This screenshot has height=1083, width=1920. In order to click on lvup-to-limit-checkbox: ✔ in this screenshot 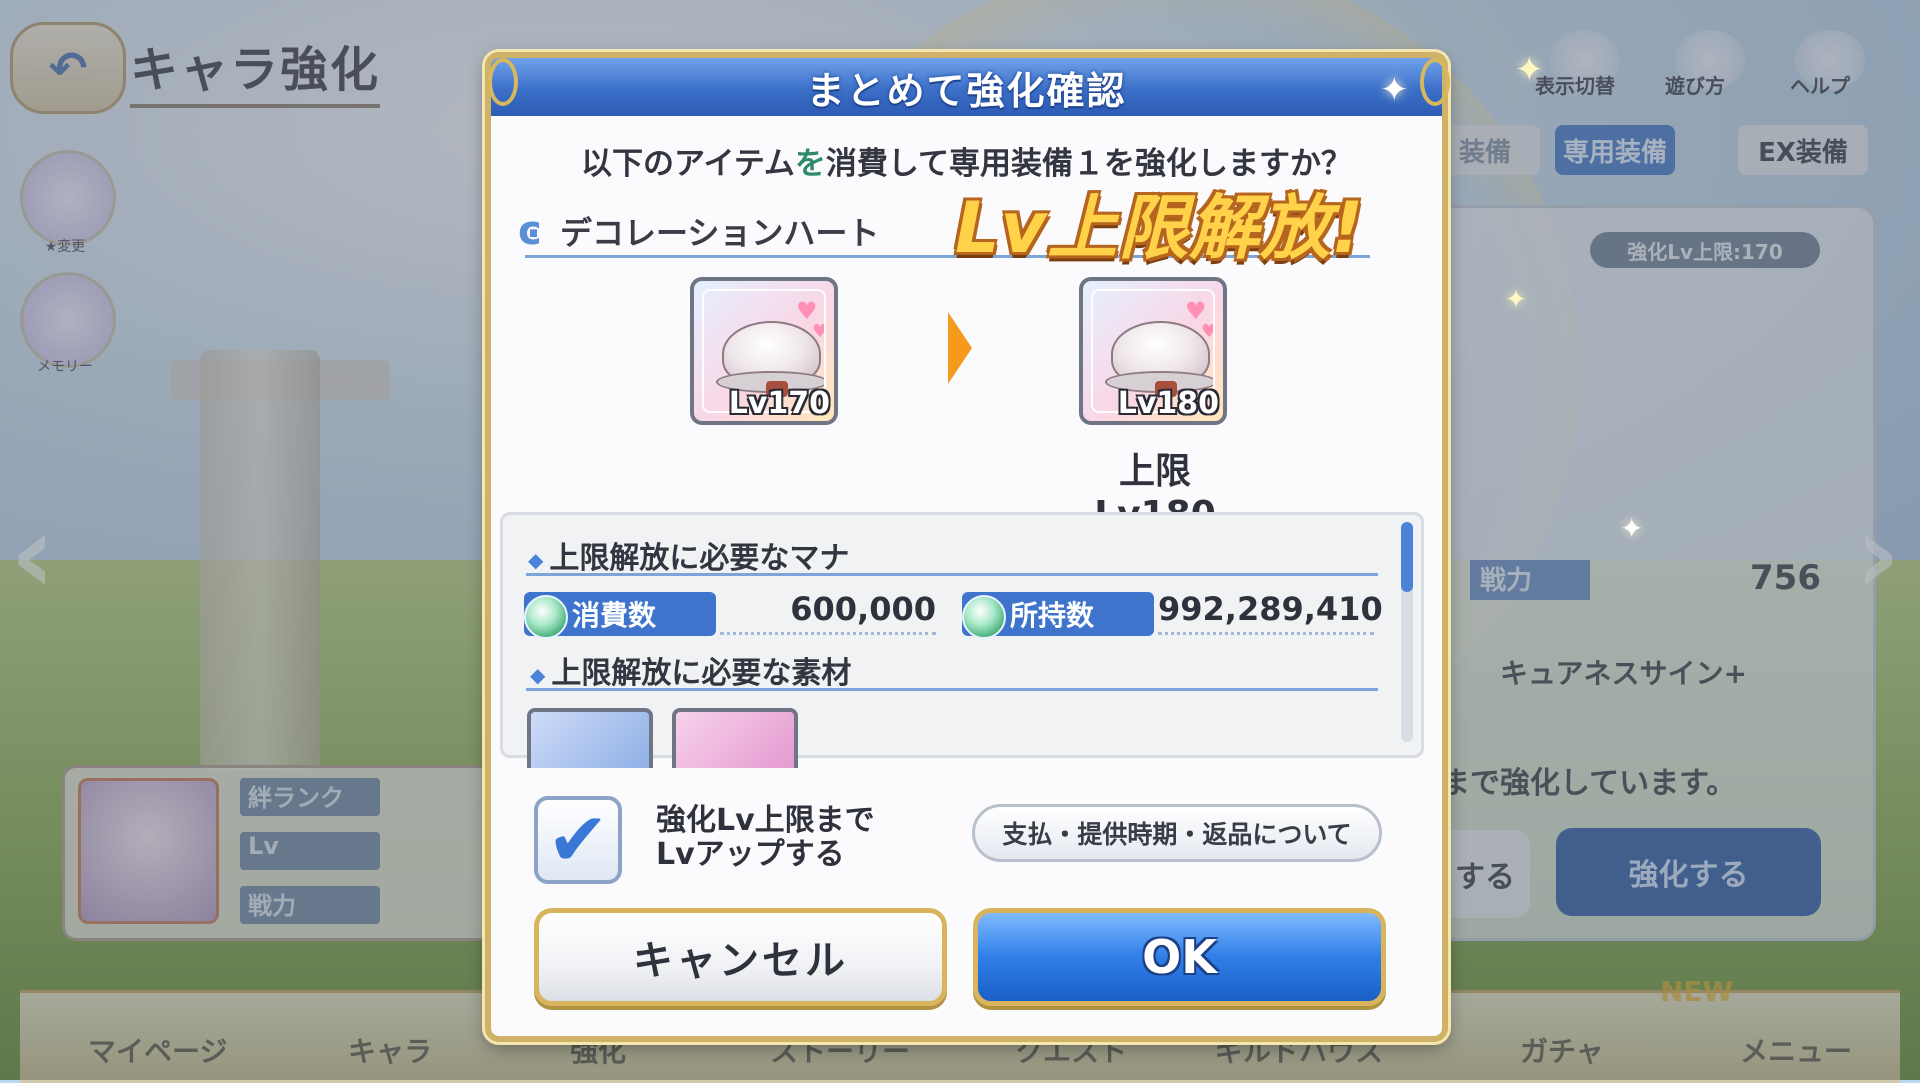, I will do `click(578, 840)`.